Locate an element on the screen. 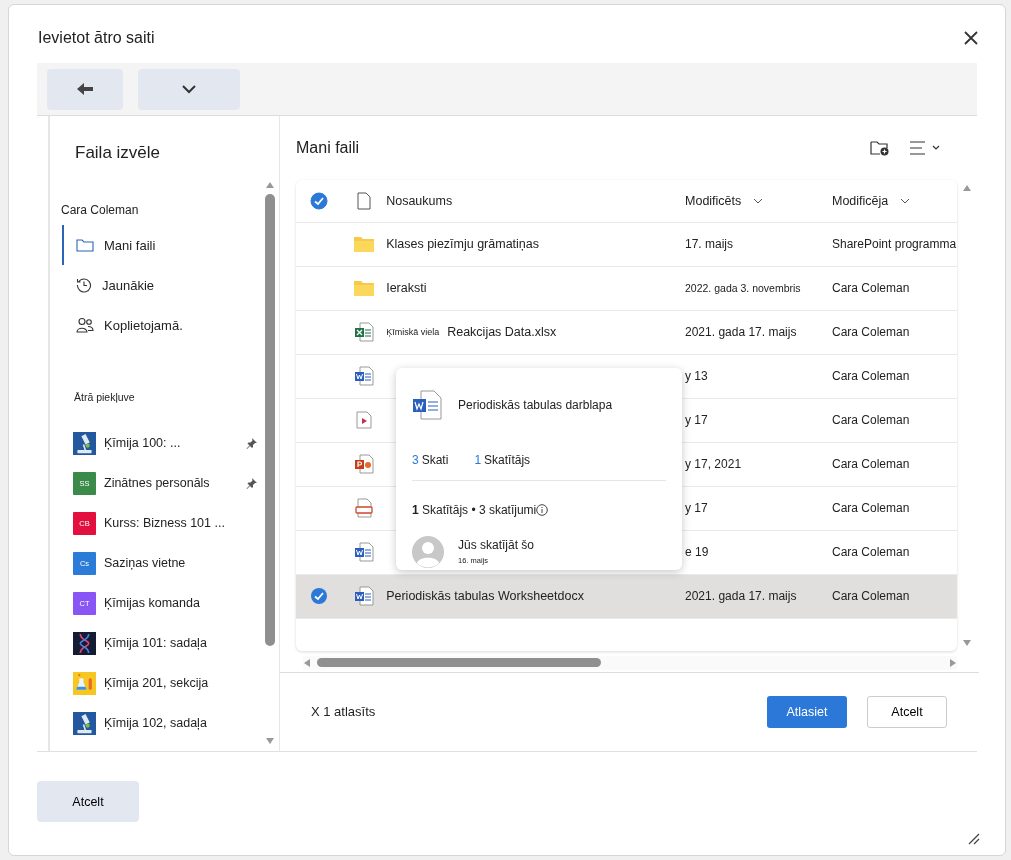 The image size is (1011, 860). file-row: Ieraksti 2022. gada 3. novembris Cara Coleman is located at coordinates (626, 288).